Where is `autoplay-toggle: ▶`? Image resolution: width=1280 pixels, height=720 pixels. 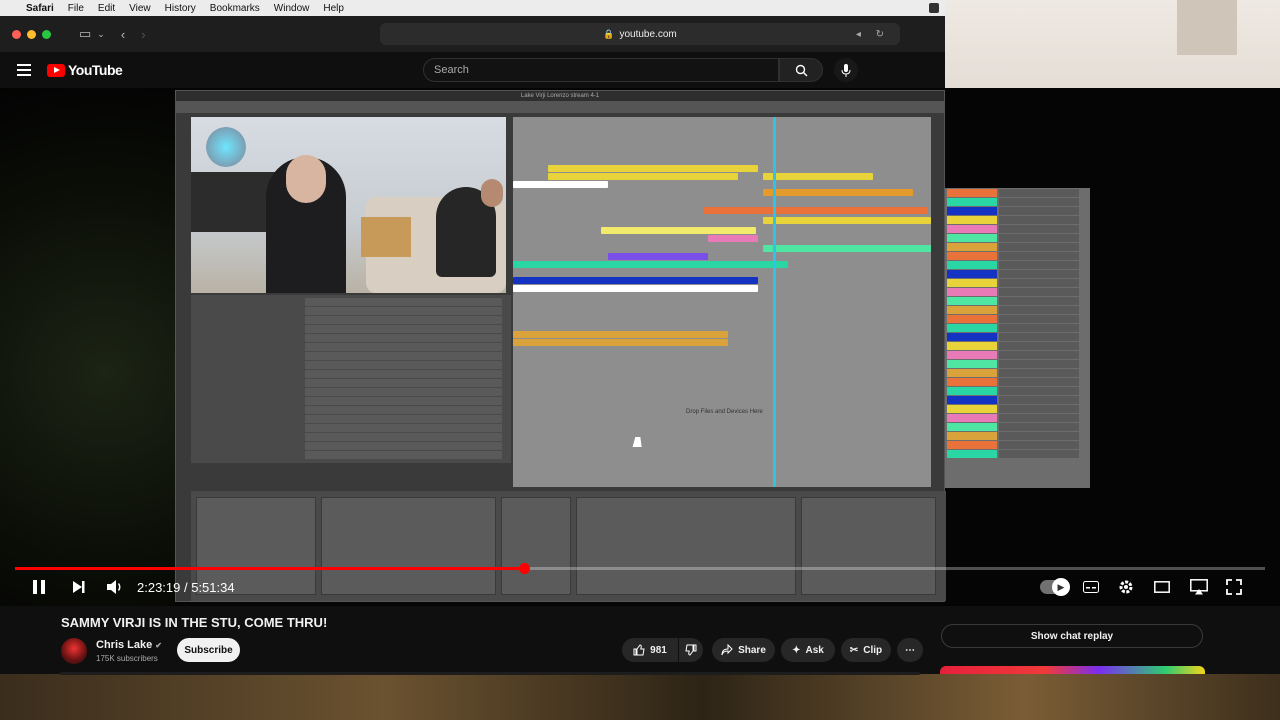 autoplay-toggle: ▶ is located at coordinates (1055, 587).